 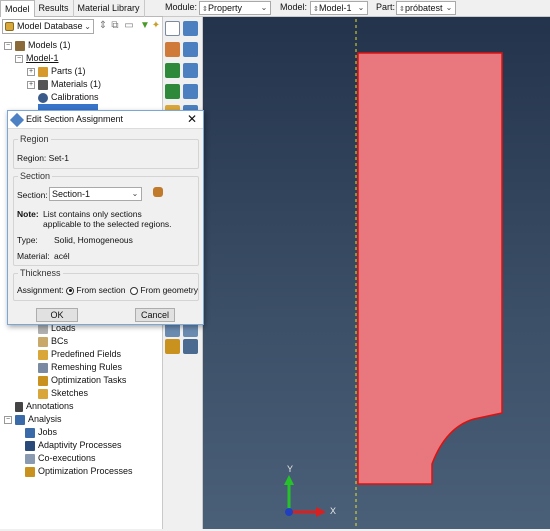 What do you see at coordinates (190, 346) in the screenshot?
I see `datum-plane-icon` at bounding box center [190, 346].